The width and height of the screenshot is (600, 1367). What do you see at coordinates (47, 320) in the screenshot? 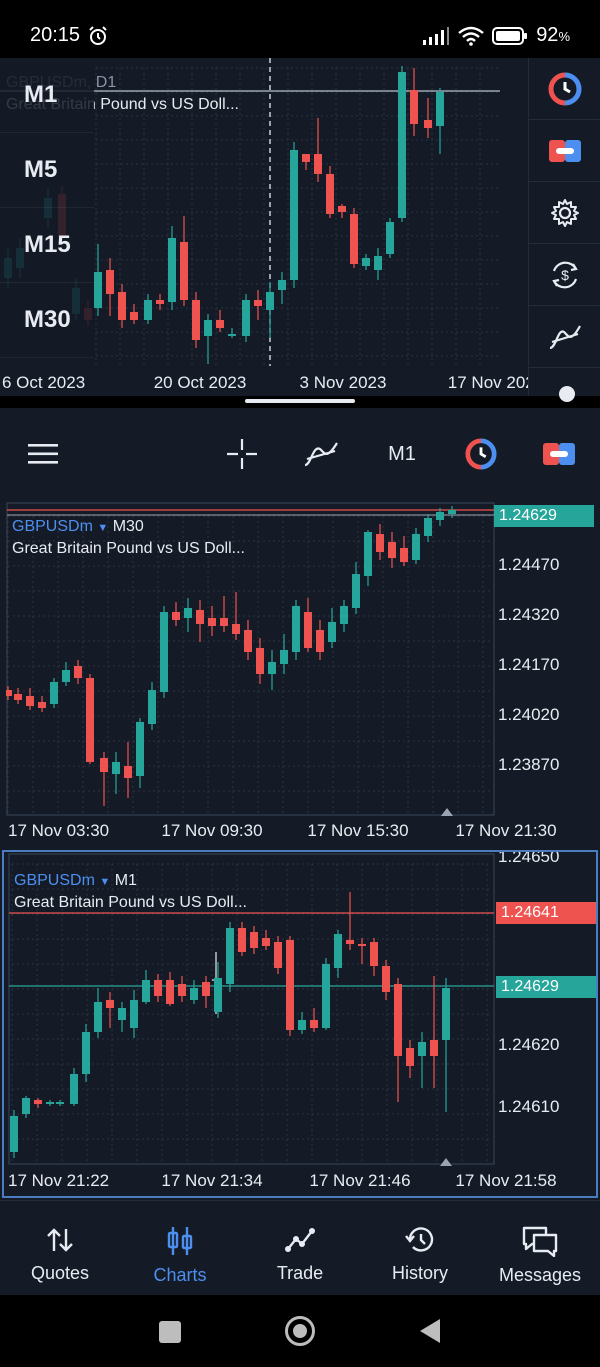
I see `timeframe-m30: M30` at bounding box center [47, 320].